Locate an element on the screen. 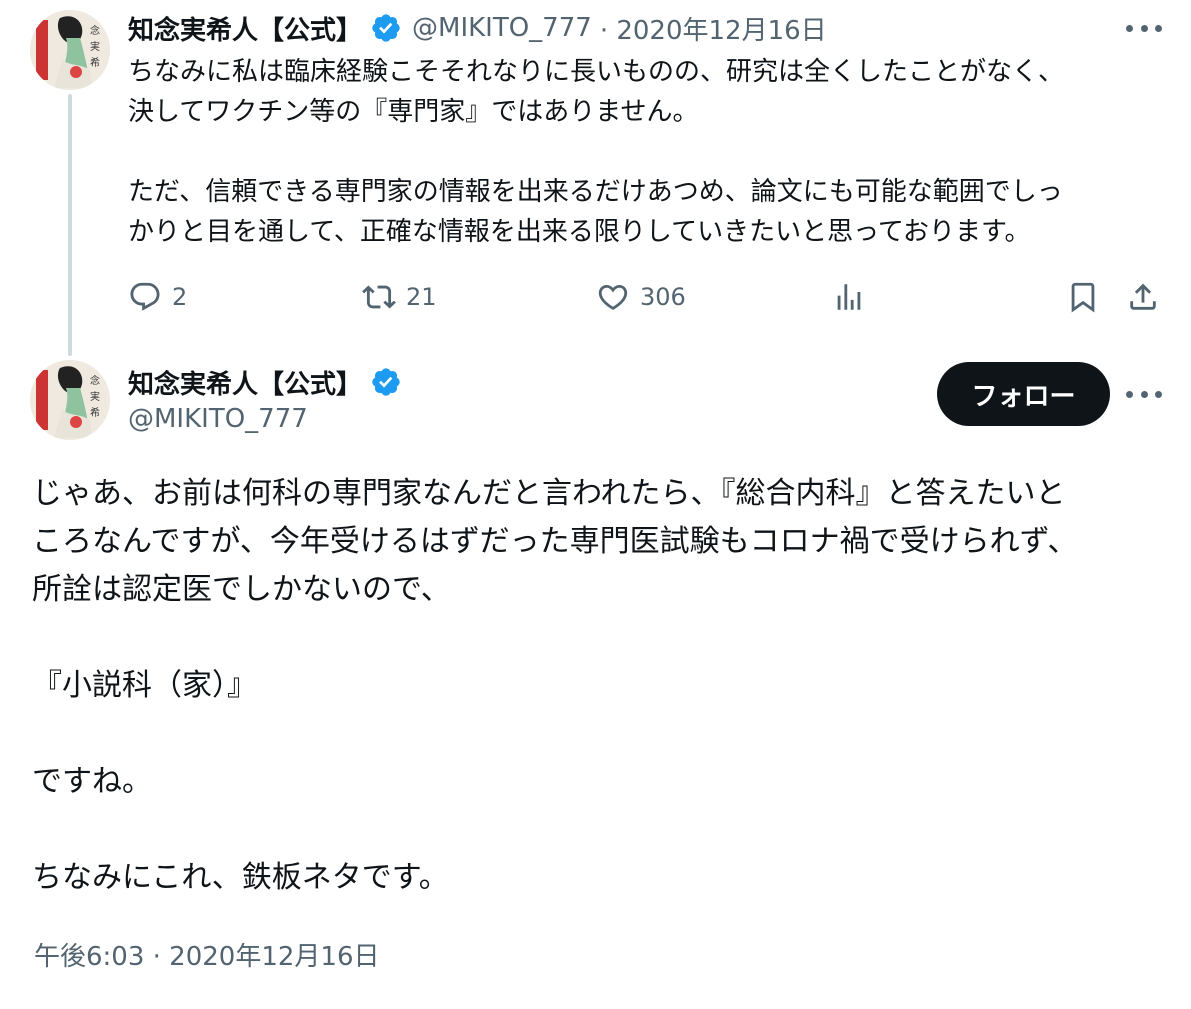 Image resolution: width=1191 pixels, height=1009 pixels. retweet-button: 21 is located at coordinates (399, 297).